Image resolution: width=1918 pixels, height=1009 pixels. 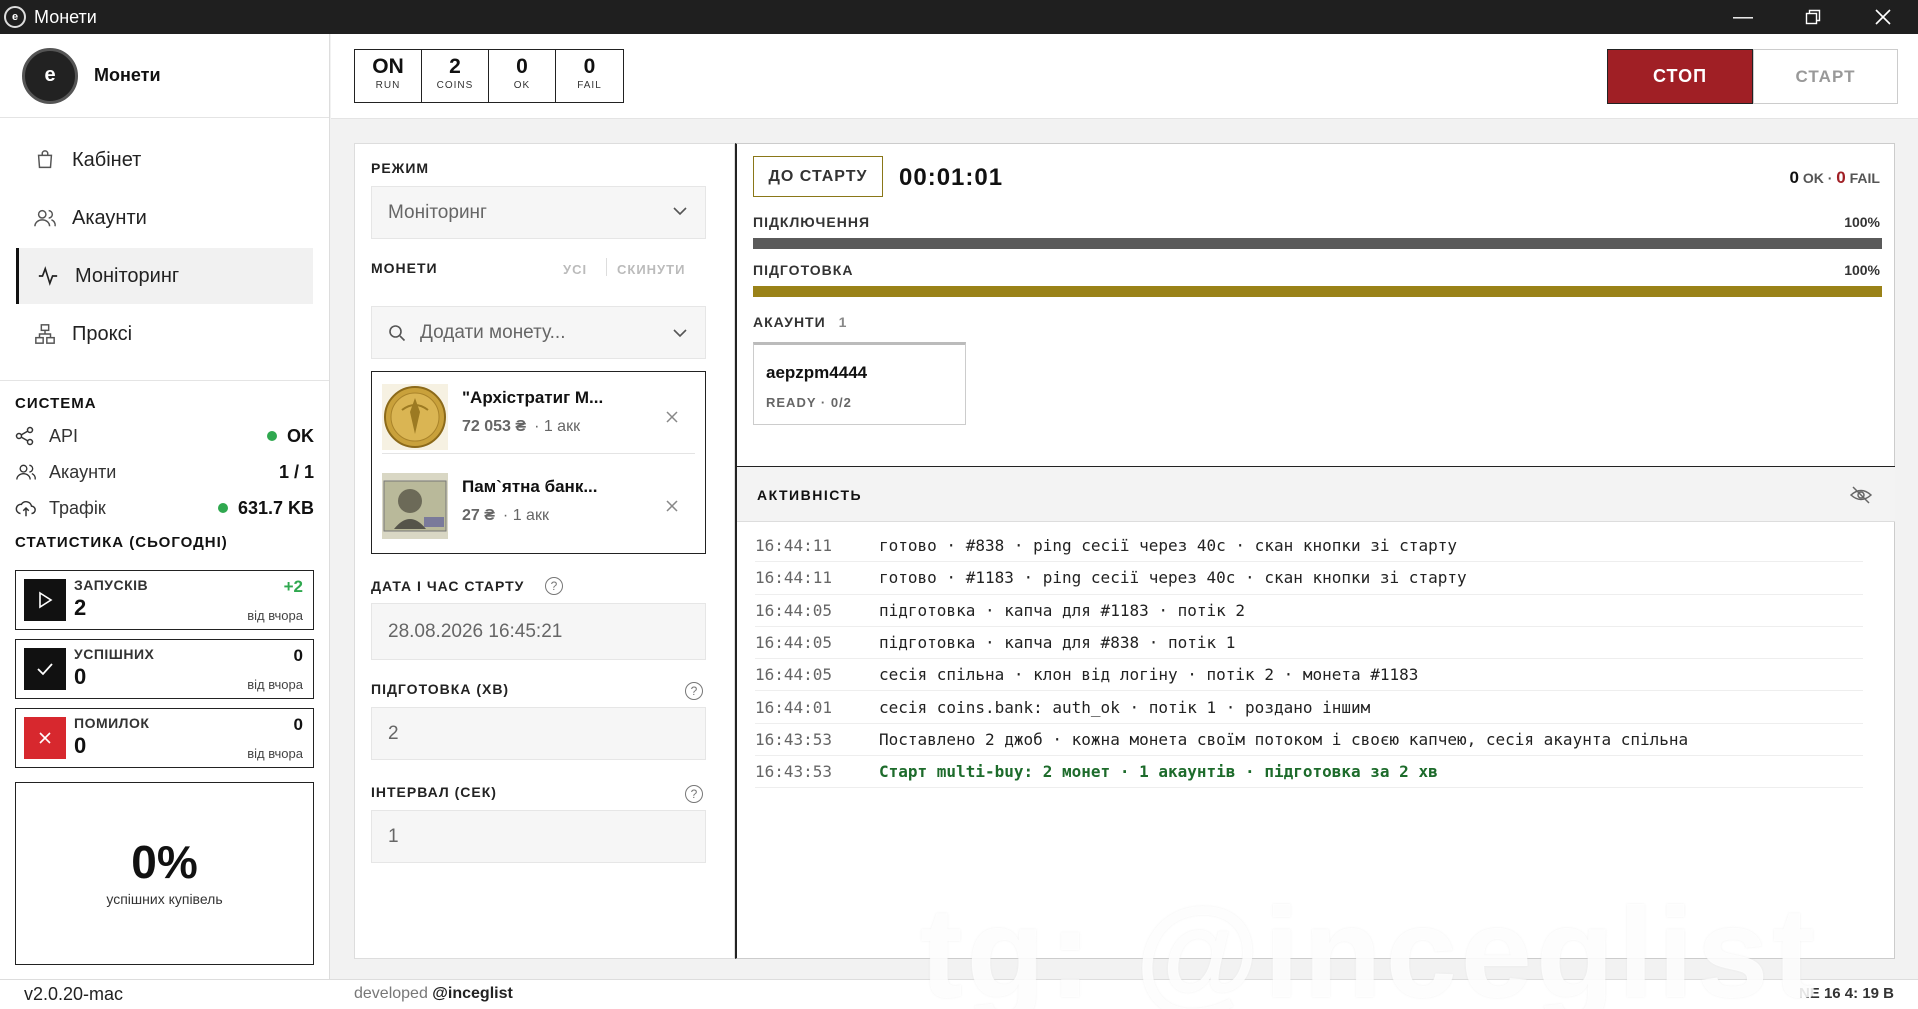 What do you see at coordinates (64, 435) in the screenshot?
I see `system-api-label: API` at bounding box center [64, 435].